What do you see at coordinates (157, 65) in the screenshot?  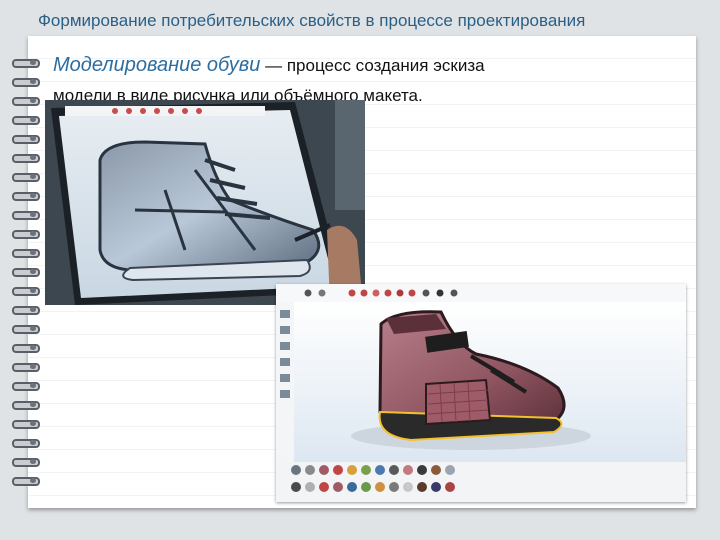 I see `term-heading: Моделирование обуви` at bounding box center [157, 65].